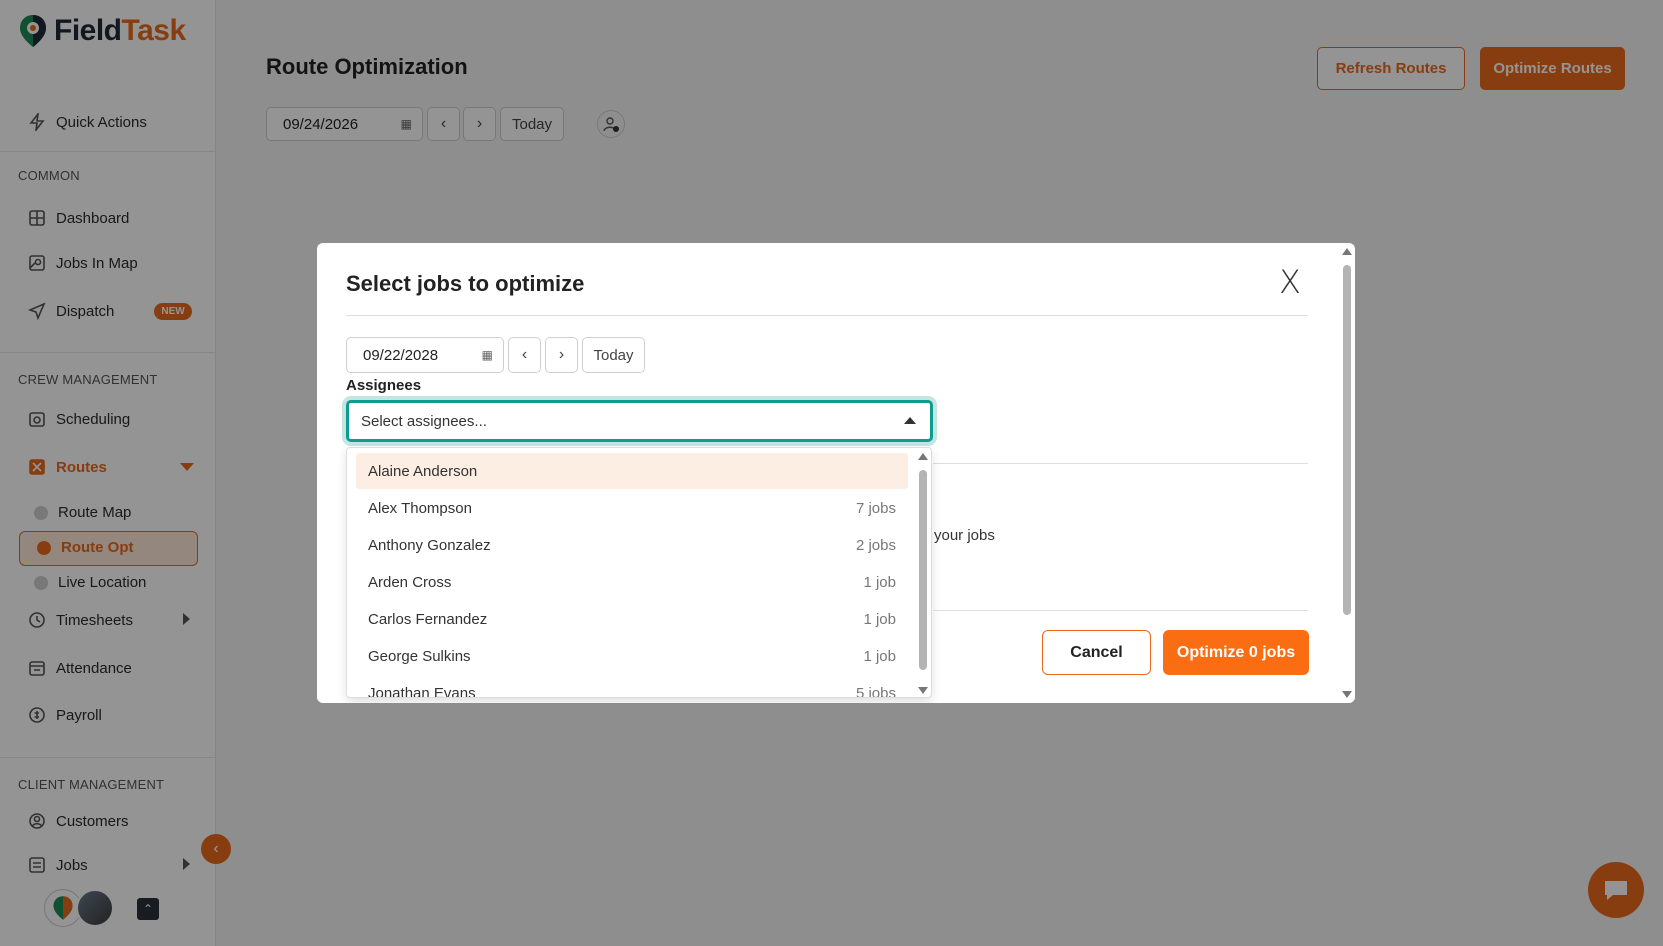  What do you see at coordinates (632, 545) in the screenshot?
I see `list-item: Anthony Gonzalez 2 jobs` at bounding box center [632, 545].